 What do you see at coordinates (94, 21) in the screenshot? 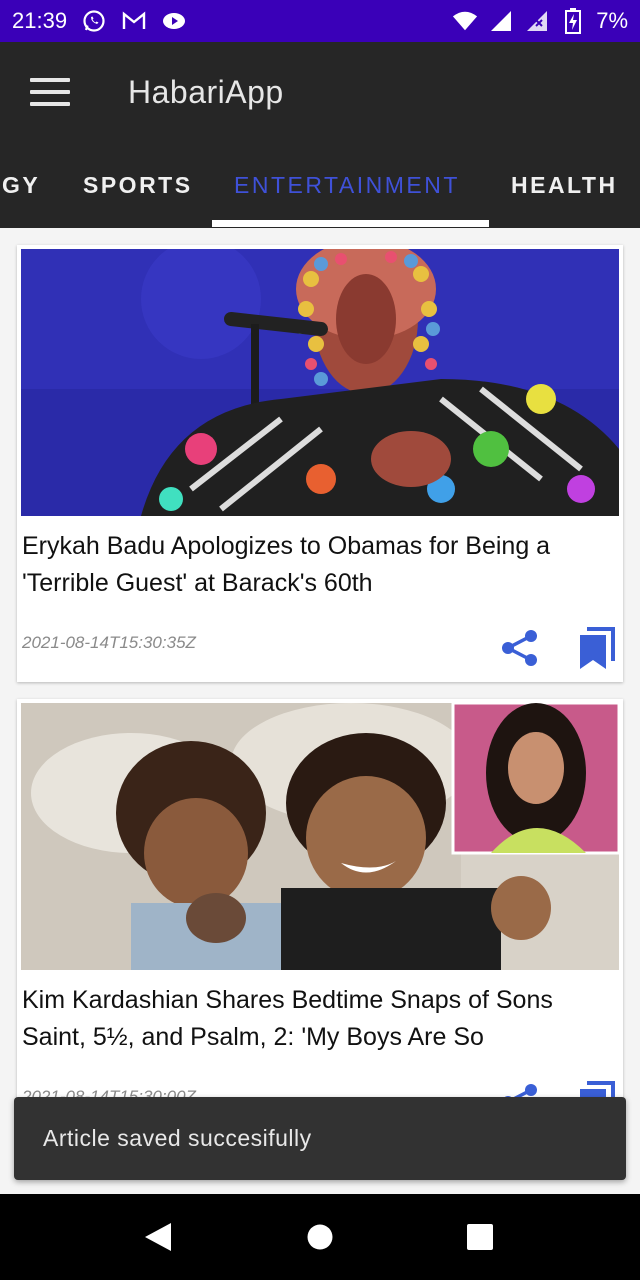
I see `whatsapp-icon` at bounding box center [94, 21].